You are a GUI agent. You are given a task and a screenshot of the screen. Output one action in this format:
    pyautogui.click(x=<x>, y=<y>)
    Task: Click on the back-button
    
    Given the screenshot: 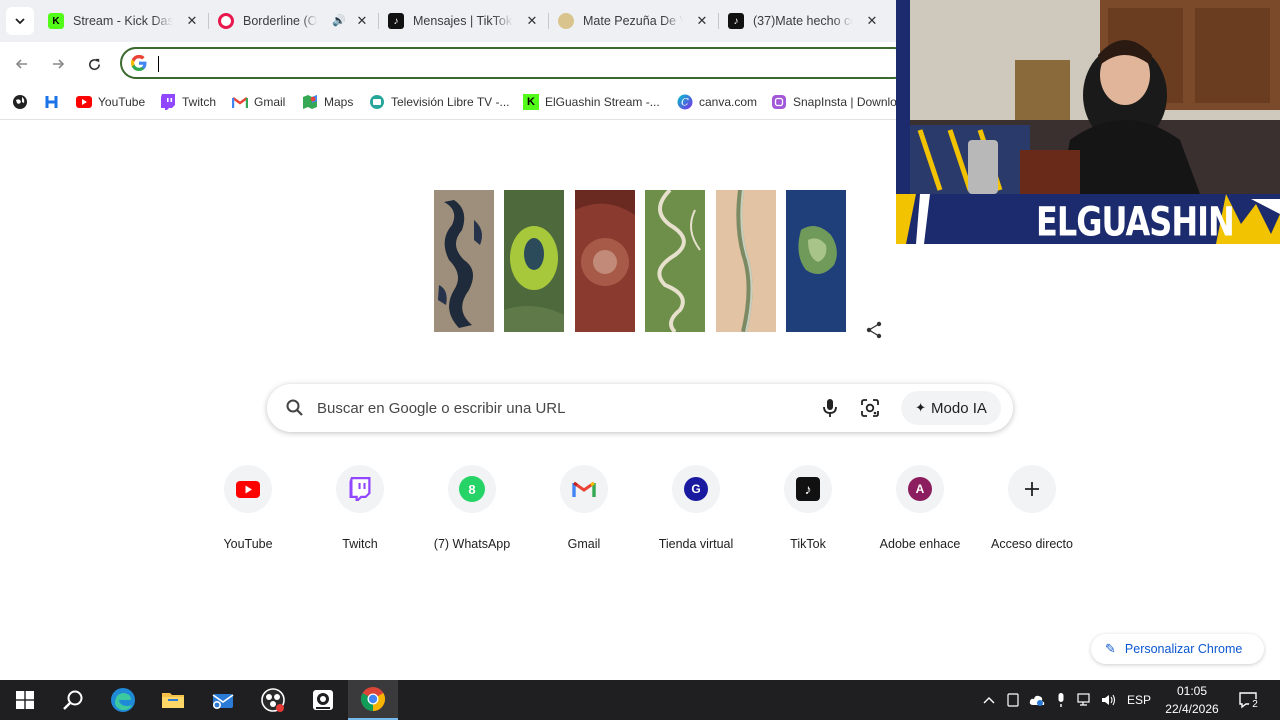 What is the action you would take?
    pyautogui.click(x=22, y=64)
    